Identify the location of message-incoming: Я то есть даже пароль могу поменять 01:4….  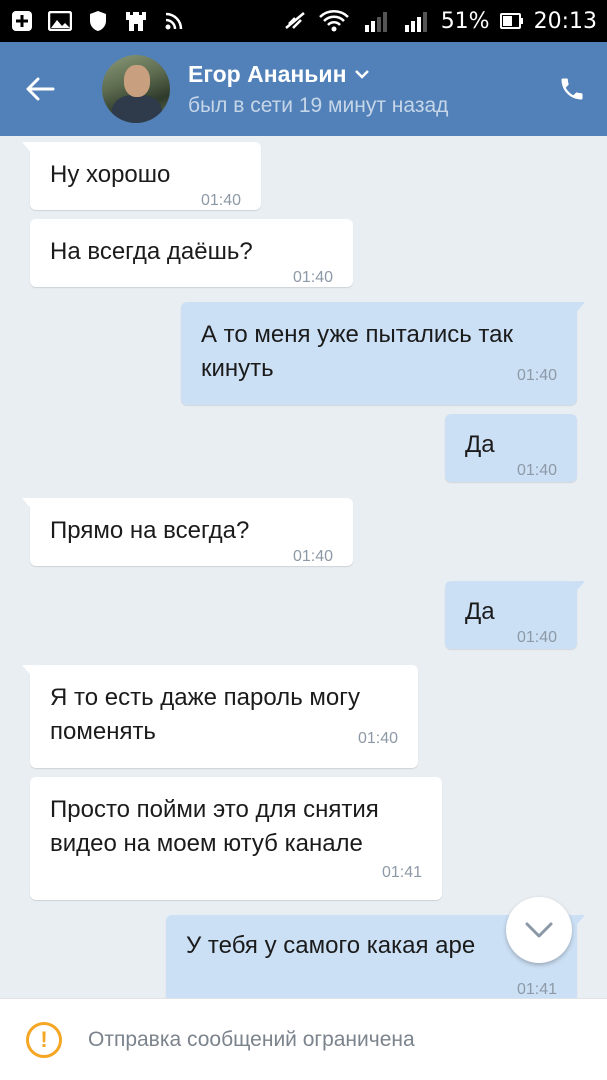
(220, 716).